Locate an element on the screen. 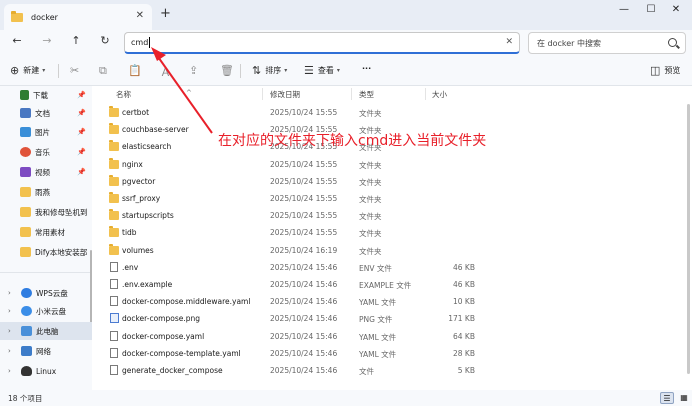 The height and width of the screenshot is (406, 692). sidebar-item-music: 音乐 📌 is located at coordinates (46, 152).